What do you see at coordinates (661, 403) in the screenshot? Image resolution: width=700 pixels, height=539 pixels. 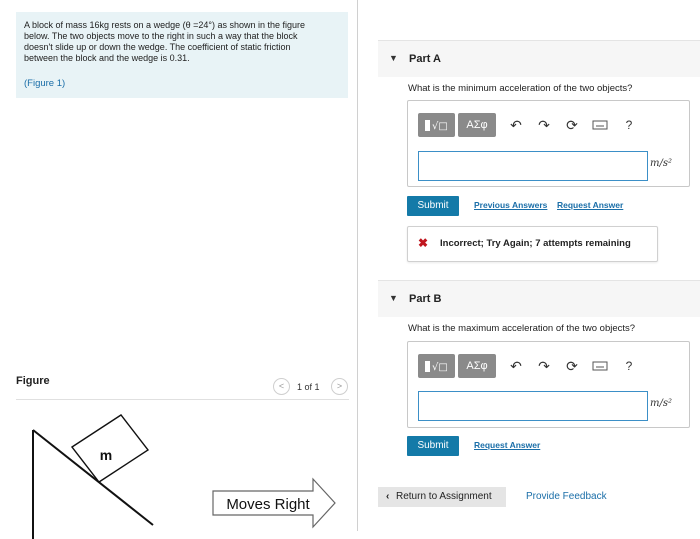 I see `part-b-unit: m/s²` at bounding box center [661, 403].